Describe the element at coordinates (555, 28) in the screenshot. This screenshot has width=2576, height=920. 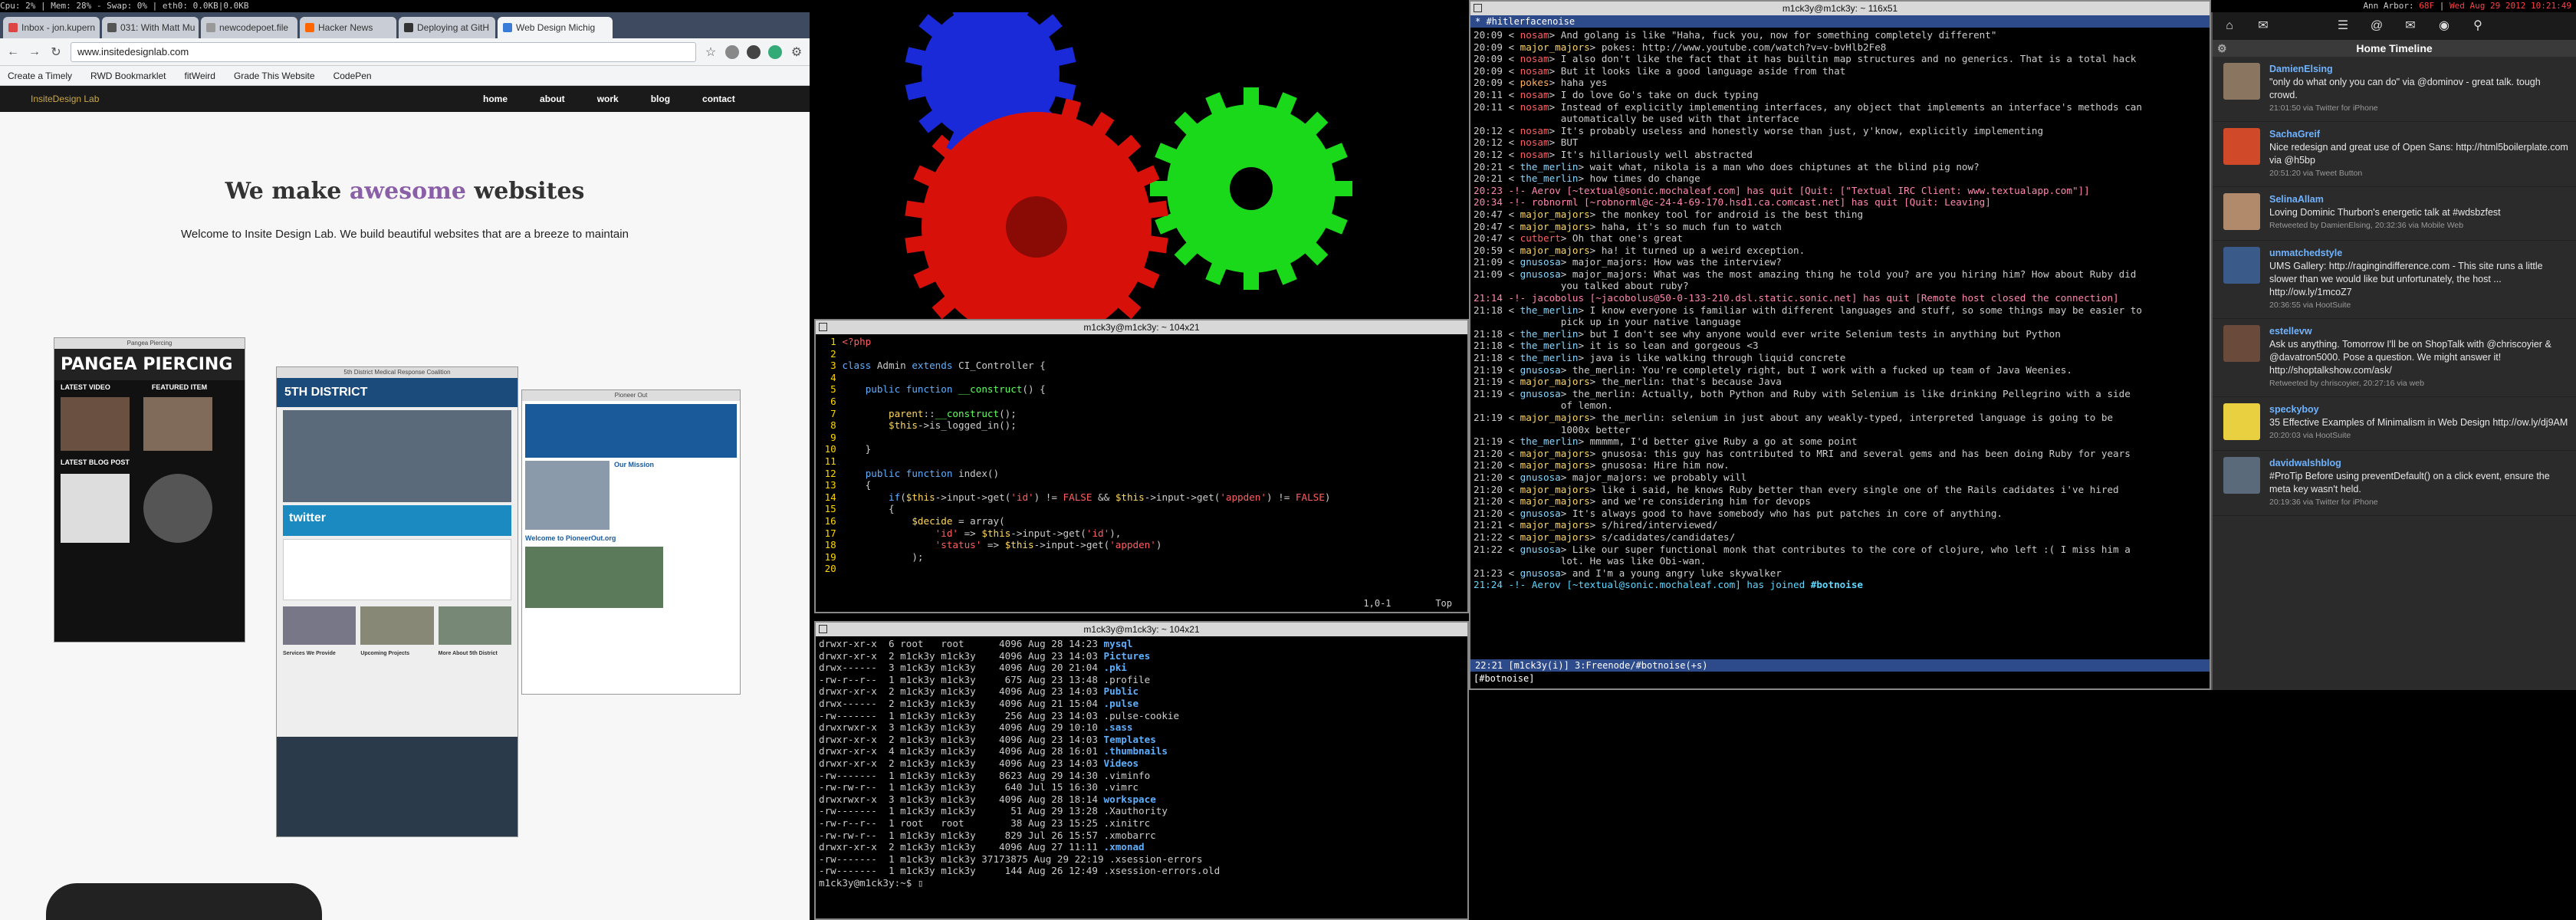
I see `tab-web-design: Web Design Michig` at that location.